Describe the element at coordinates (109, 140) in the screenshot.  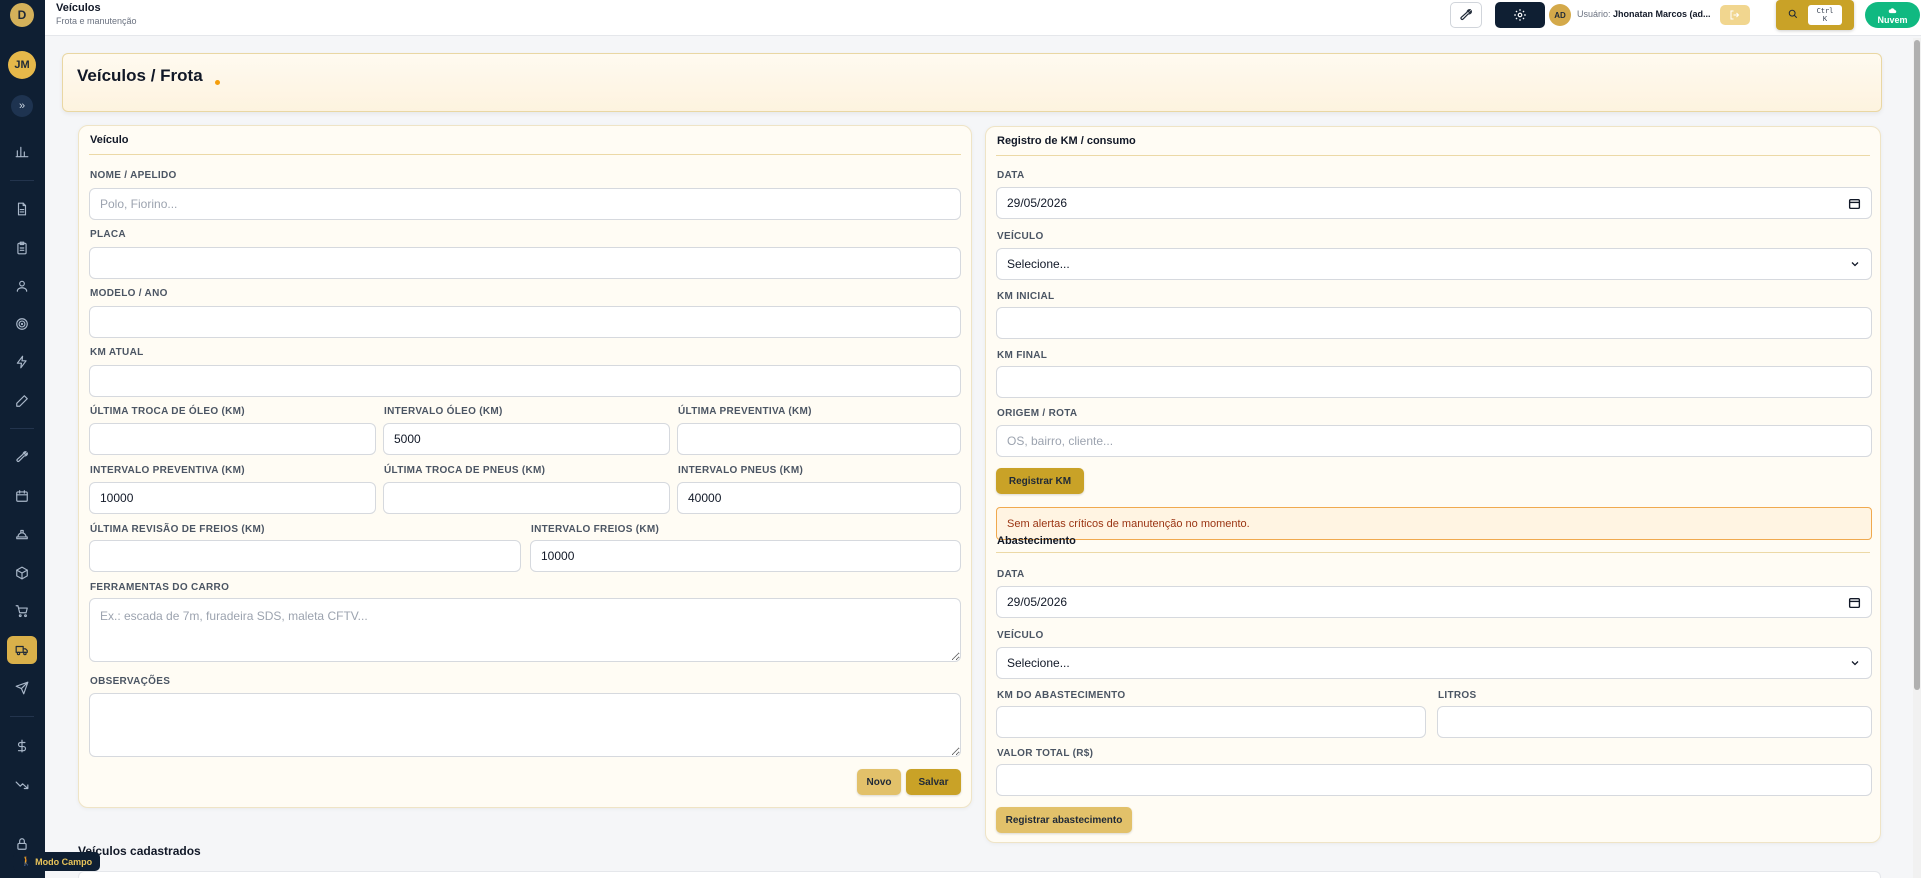
I see `vehicle-card-title: Veículo` at that location.